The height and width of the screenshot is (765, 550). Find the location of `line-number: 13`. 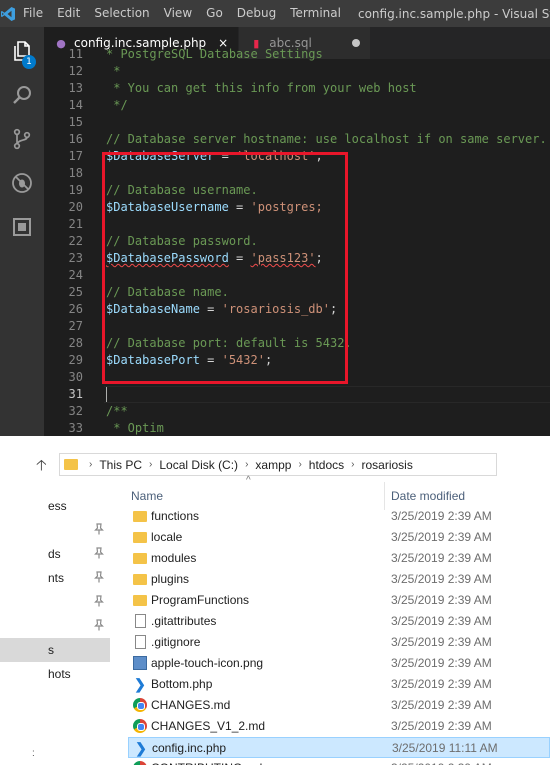

line-number: 13 is located at coordinates (75, 88).